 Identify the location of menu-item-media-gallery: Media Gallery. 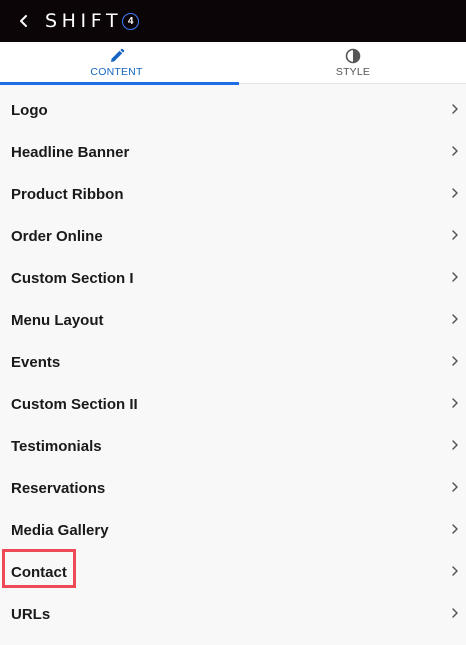
(233, 531).